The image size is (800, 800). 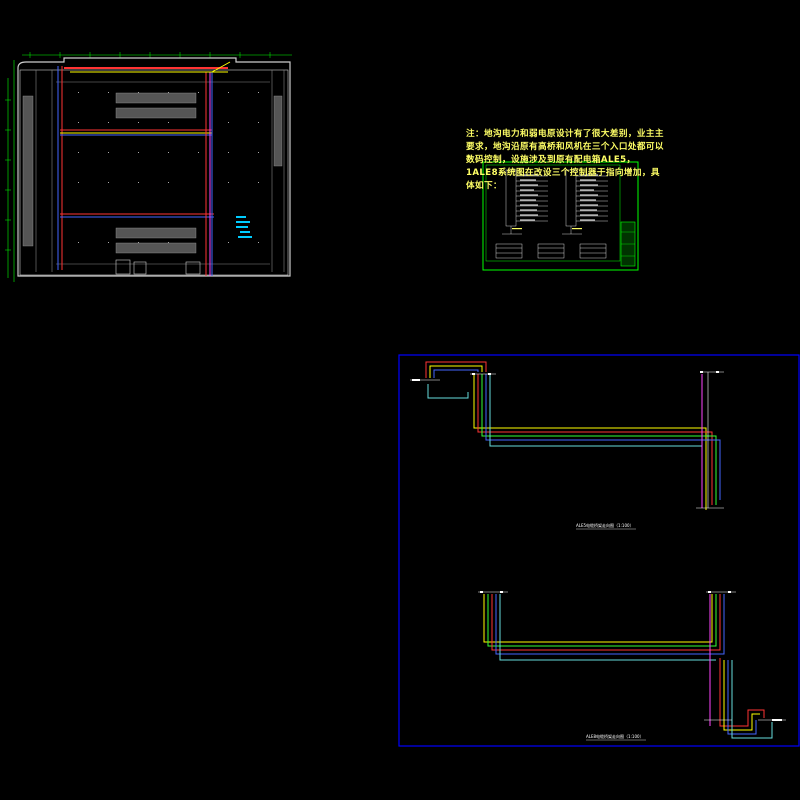 I want to click on floor-plan, so click(x=148, y=167).